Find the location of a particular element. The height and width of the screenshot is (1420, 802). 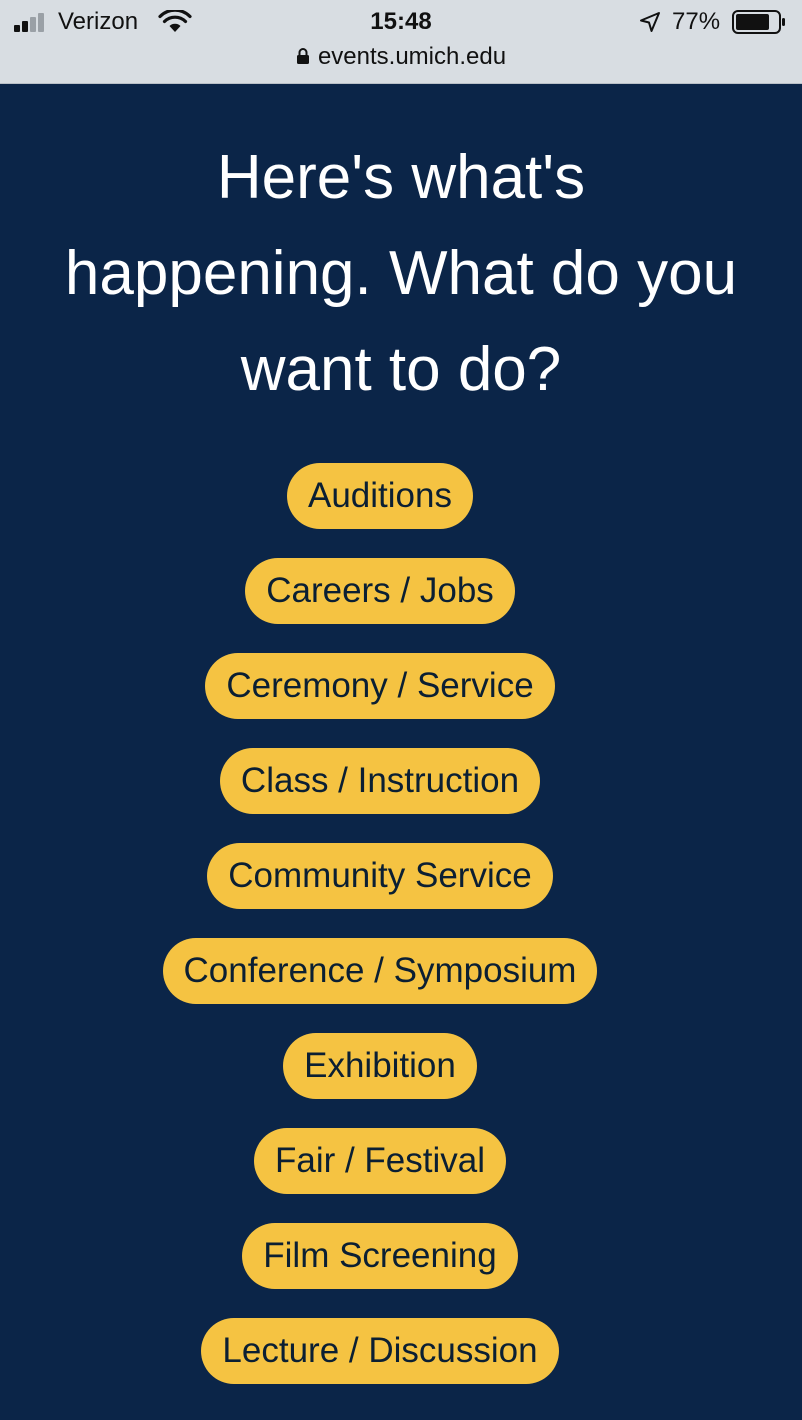

list-item: Film Screening is located at coordinates (380, 1256).